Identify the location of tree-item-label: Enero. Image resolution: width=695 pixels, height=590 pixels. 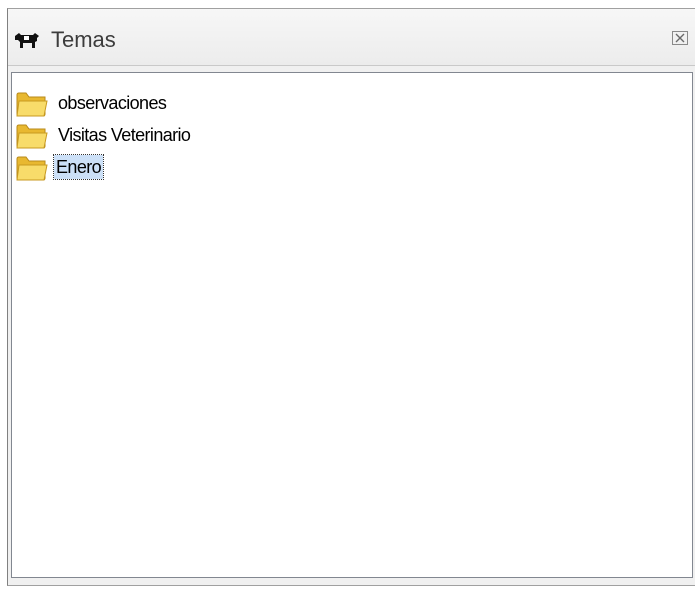
(78, 167).